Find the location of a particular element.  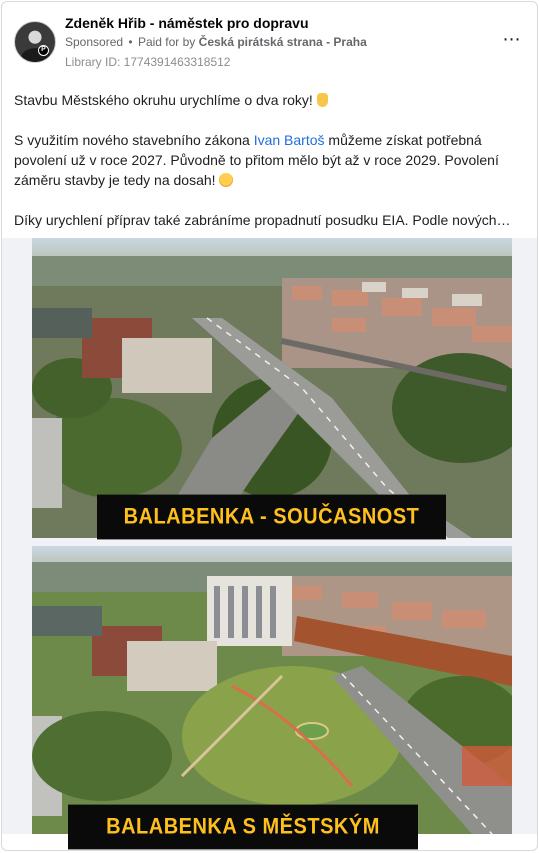

paid-for-by-name: Česká pirátská strana - Praha is located at coordinates (283, 42).